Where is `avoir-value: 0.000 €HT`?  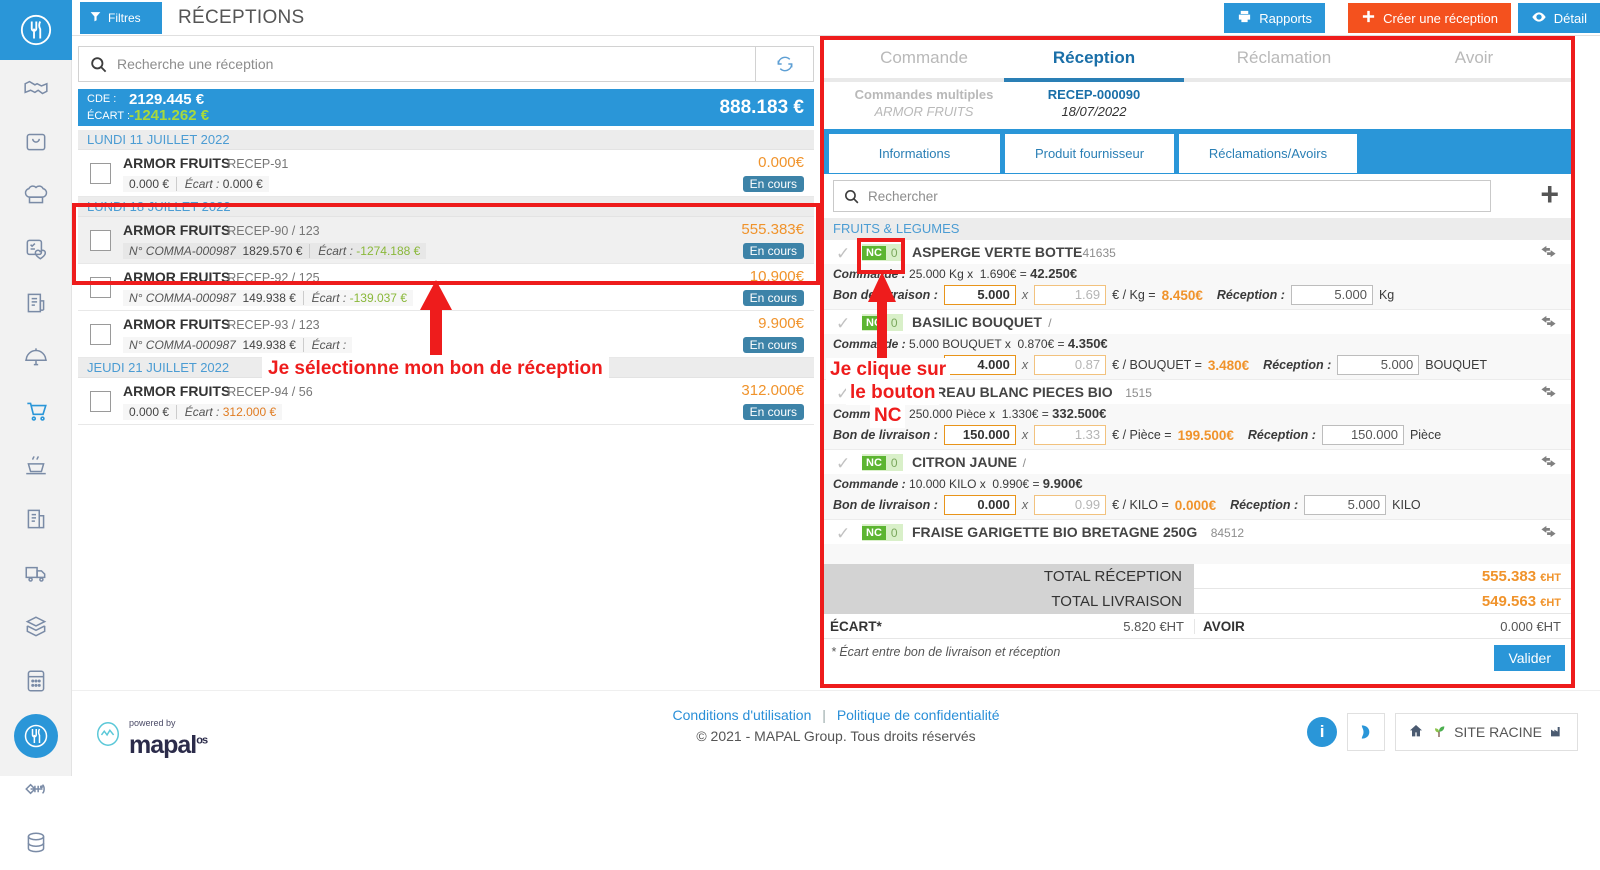
avoir-value: 0.000 €HT is located at coordinates (1530, 626).